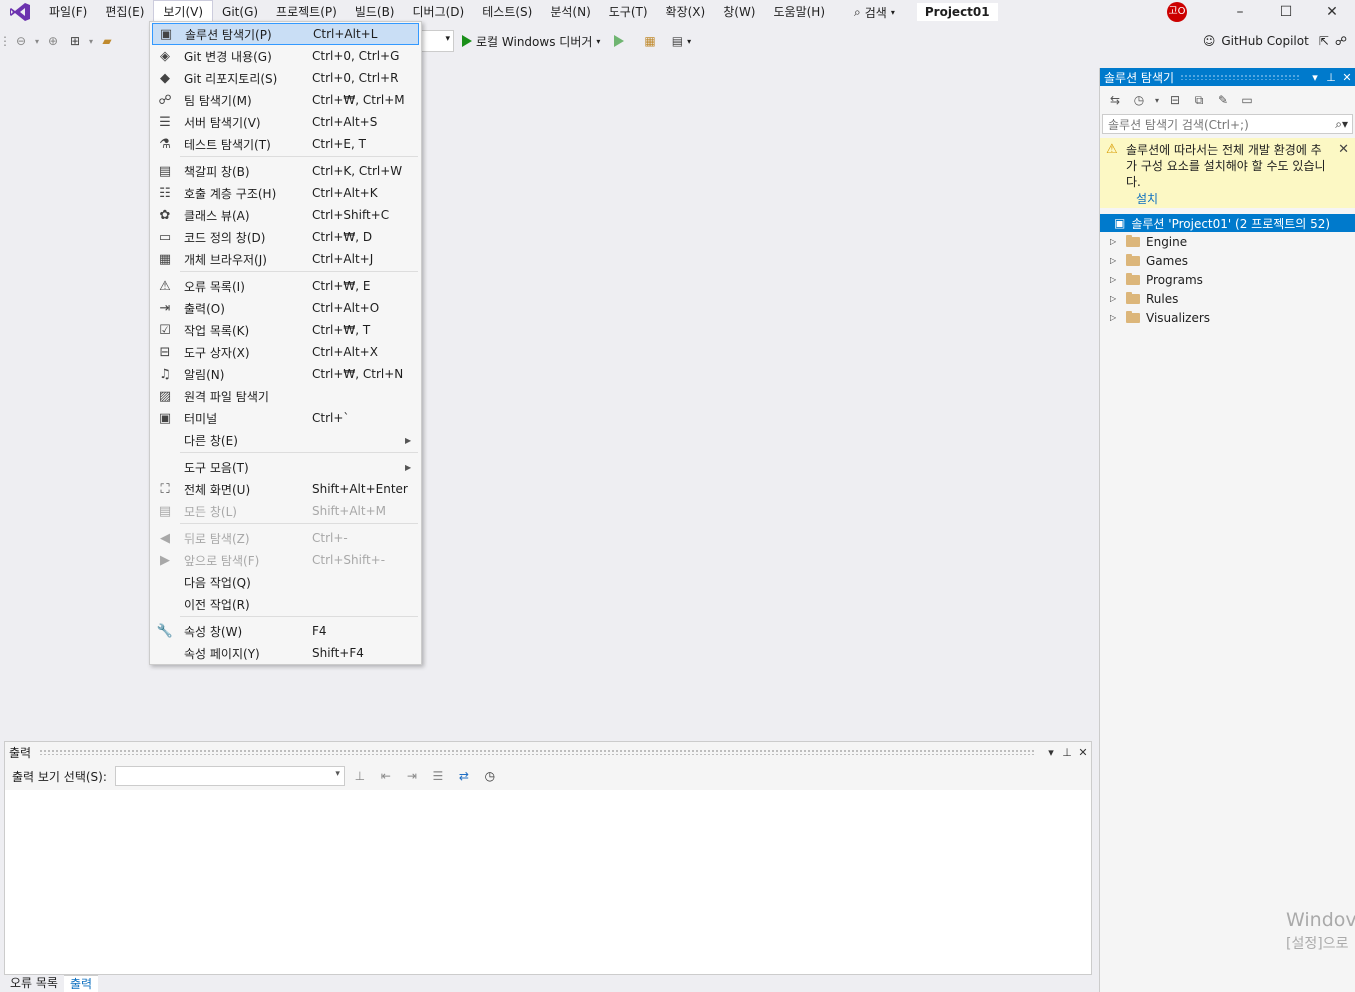  Describe the element at coordinates (619, 41) in the screenshot. I see `start-without-debugging-icon` at that location.